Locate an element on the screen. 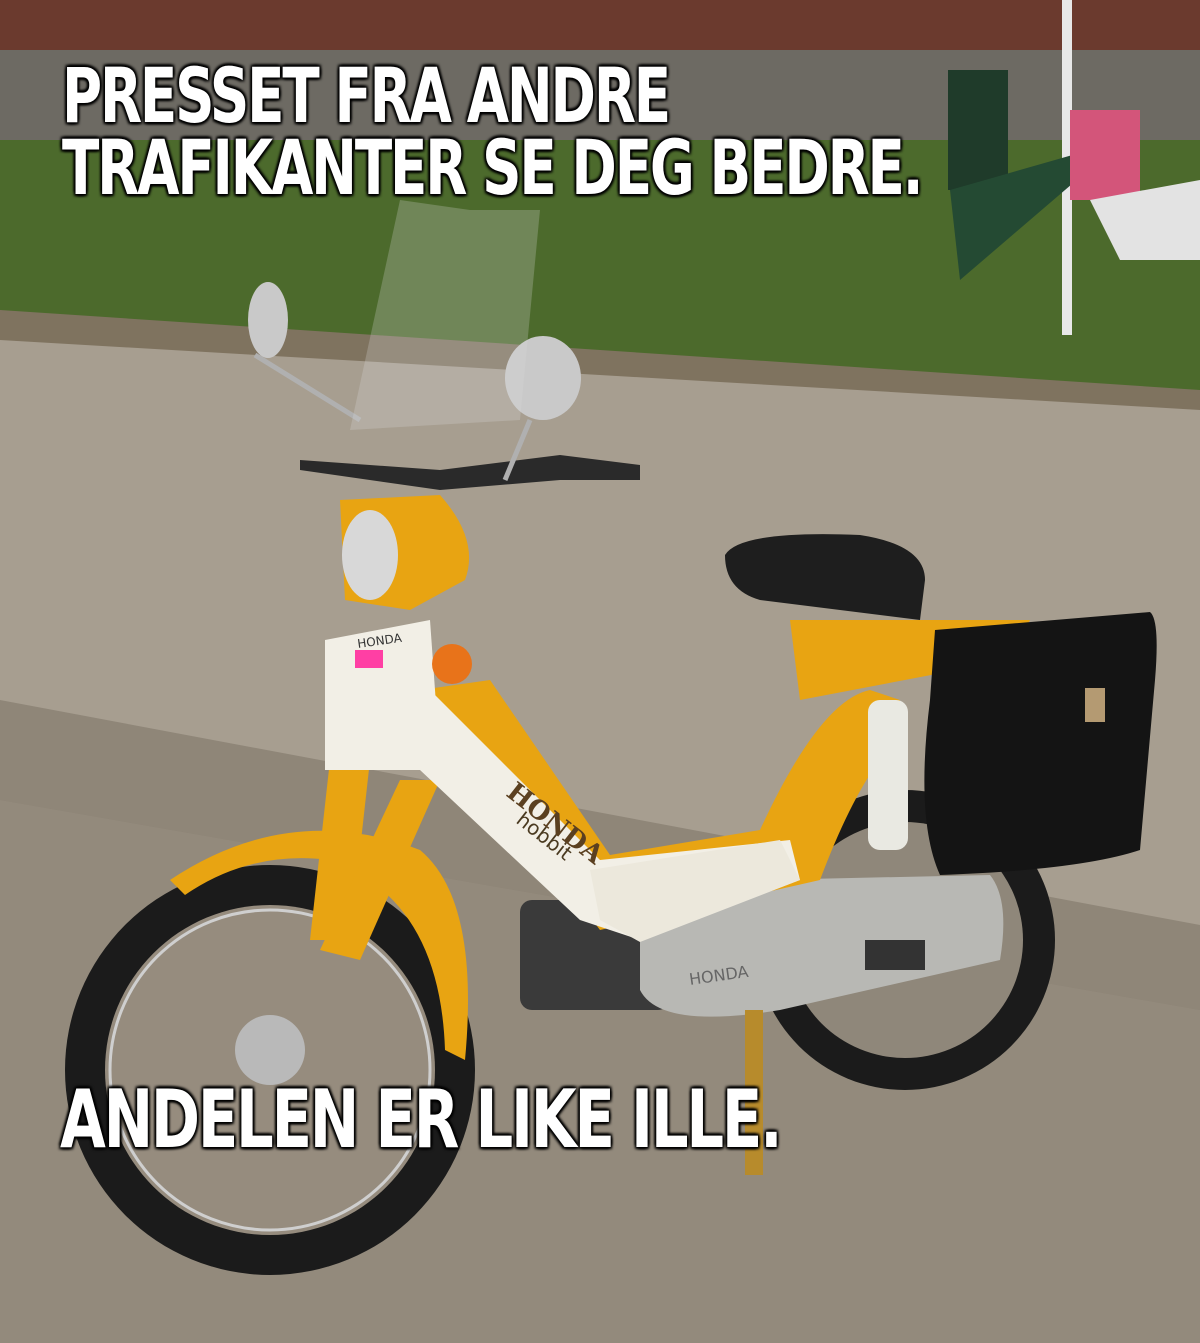  rear-shock is located at coordinates (888, 775).